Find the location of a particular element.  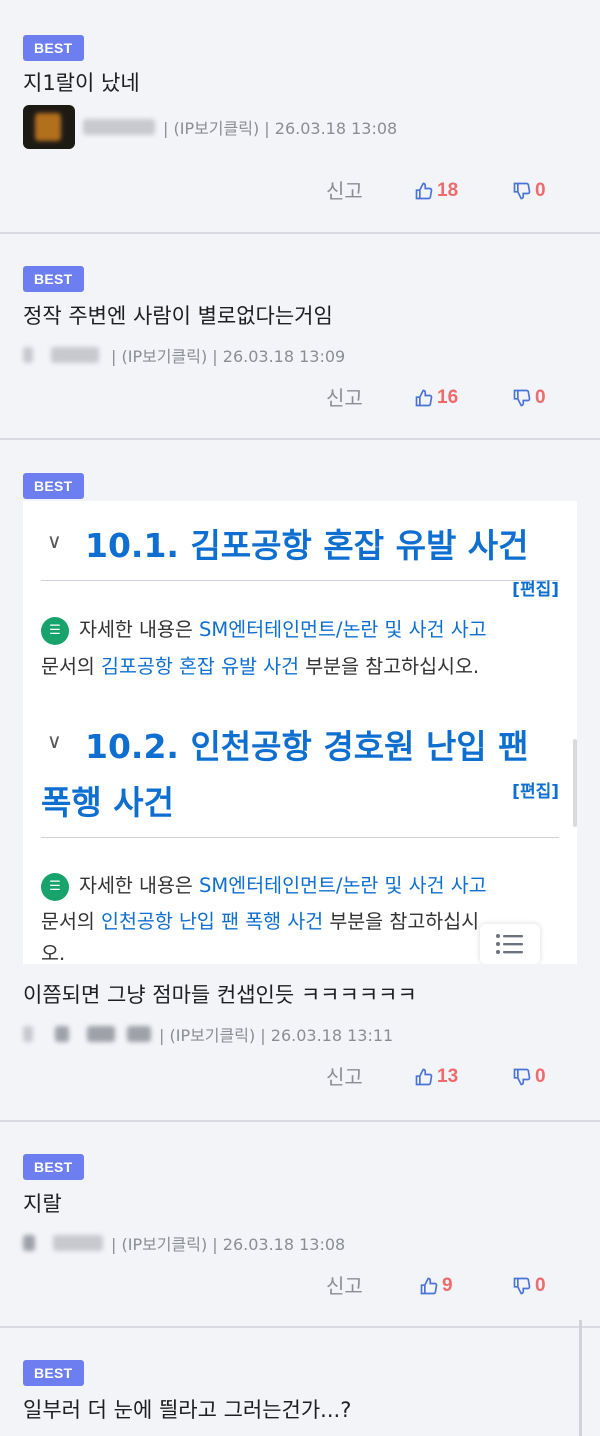

comment-meta-text: | (IP보기클릭) | 26.03.18 13:11 is located at coordinates (276, 1034).